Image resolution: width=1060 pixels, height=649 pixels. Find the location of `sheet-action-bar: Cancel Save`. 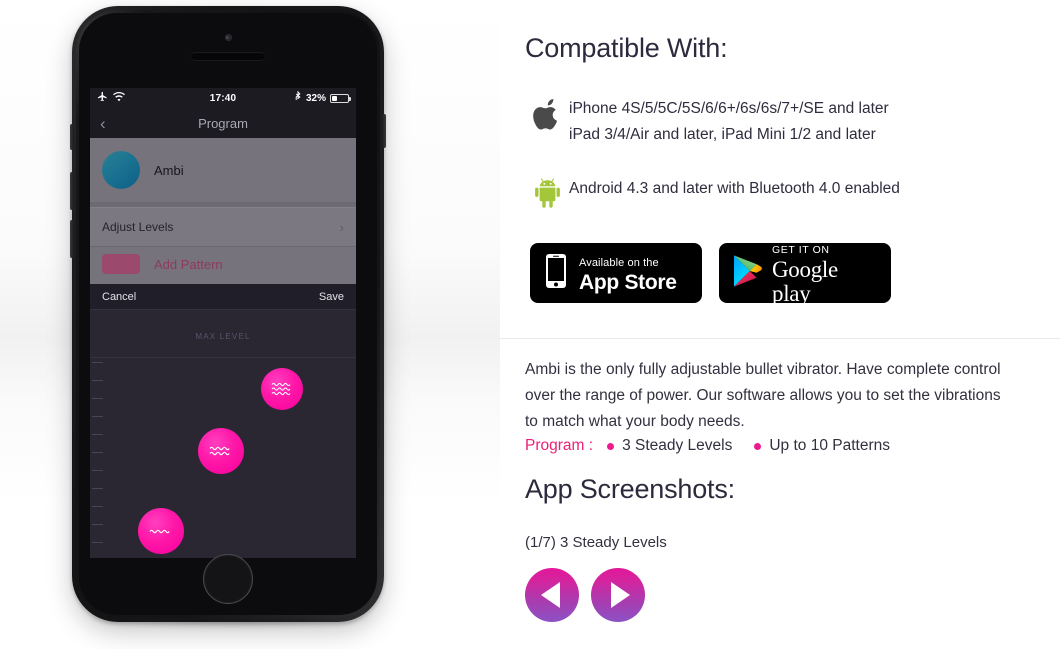

sheet-action-bar: Cancel Save is located at coordinates (223, 297).